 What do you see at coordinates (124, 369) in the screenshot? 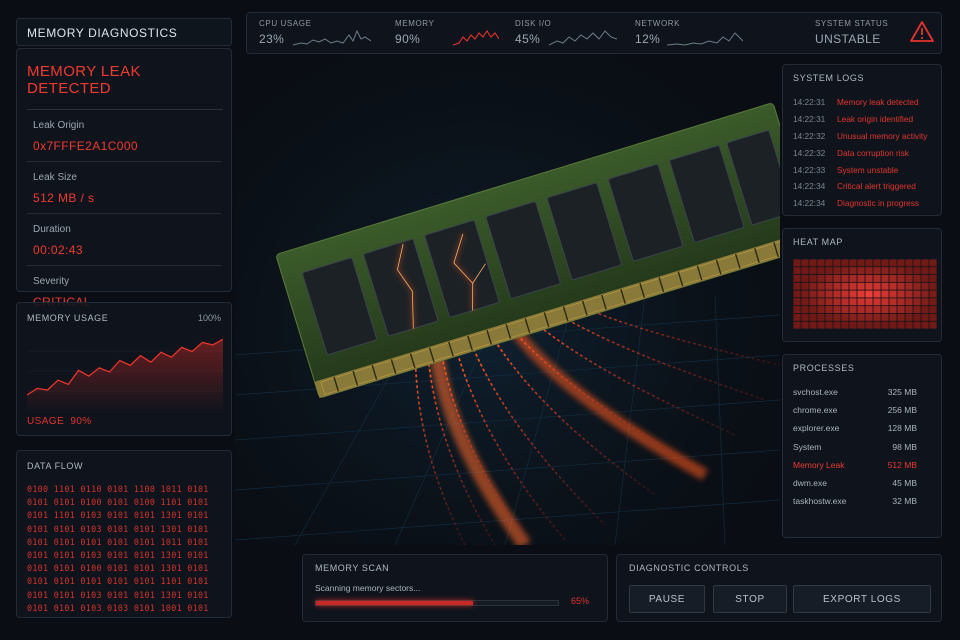
I see `memory-usage-panel: MEMORY USAGE 100% USAGE 90%` at bounding box center [124, 369].